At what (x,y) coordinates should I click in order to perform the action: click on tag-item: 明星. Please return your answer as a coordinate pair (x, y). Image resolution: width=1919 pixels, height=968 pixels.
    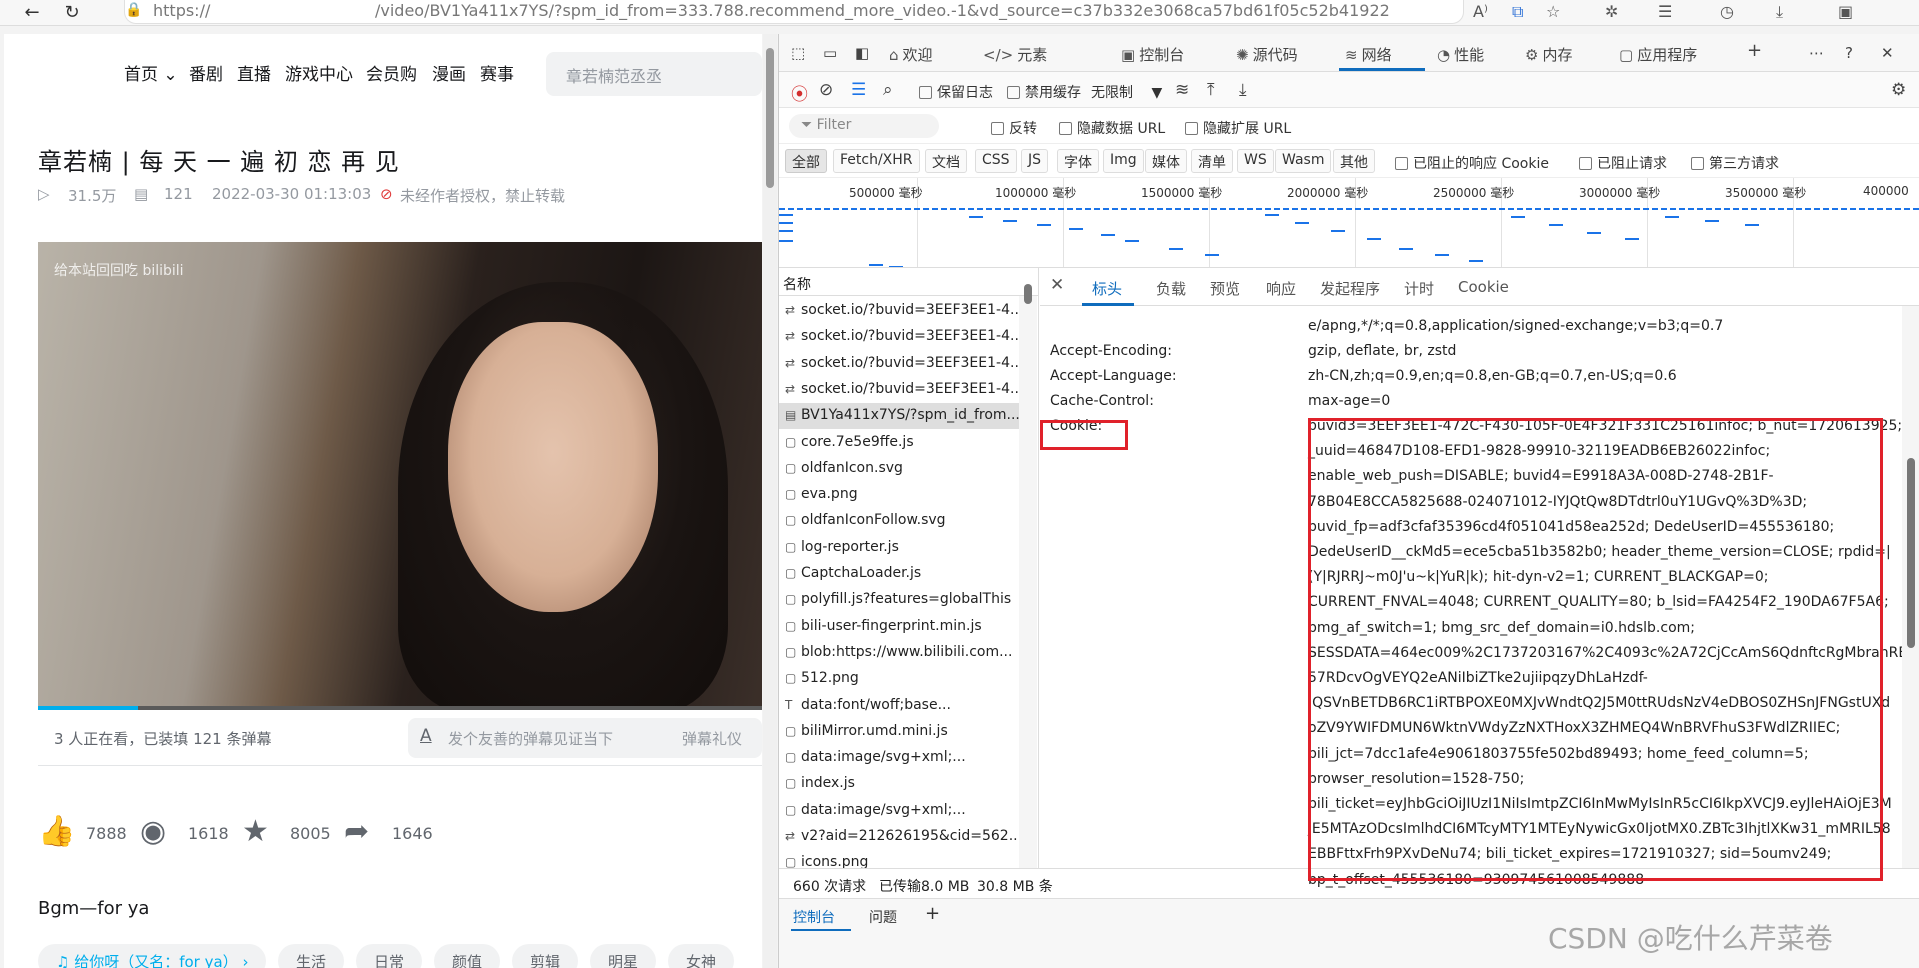
    Looking at the image, I should click on (623, 956).